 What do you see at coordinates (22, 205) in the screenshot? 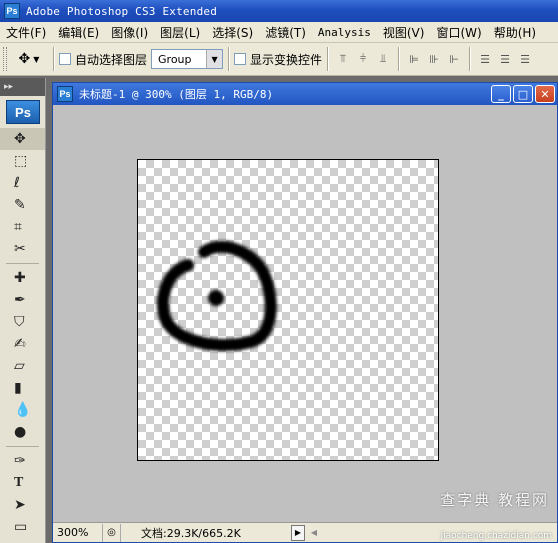
I see `magic-wand-tool-icon: ✎` at bounding box center [22, 205].